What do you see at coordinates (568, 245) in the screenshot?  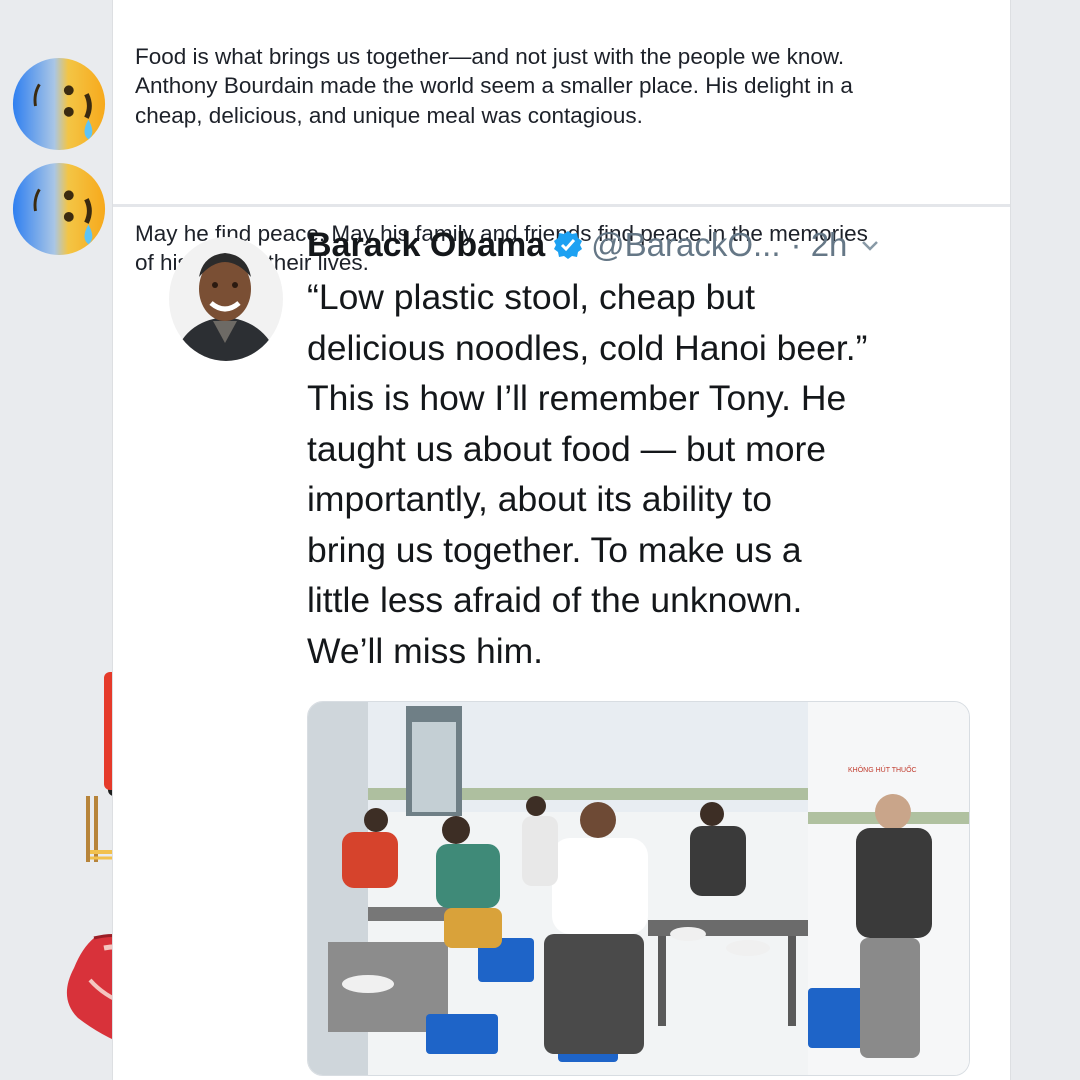 I see `verified-badge-icon` at bounding box center [568, 245].